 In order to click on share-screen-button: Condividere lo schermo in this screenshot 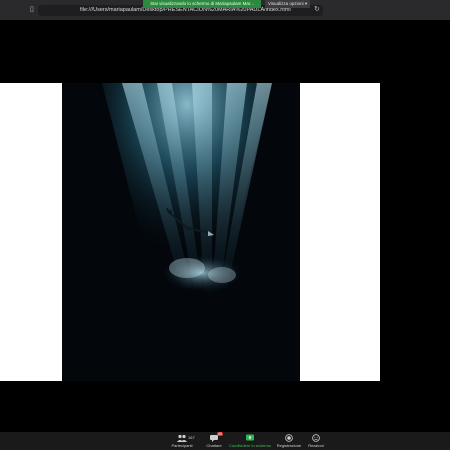, I will do `click(250, 441)`.